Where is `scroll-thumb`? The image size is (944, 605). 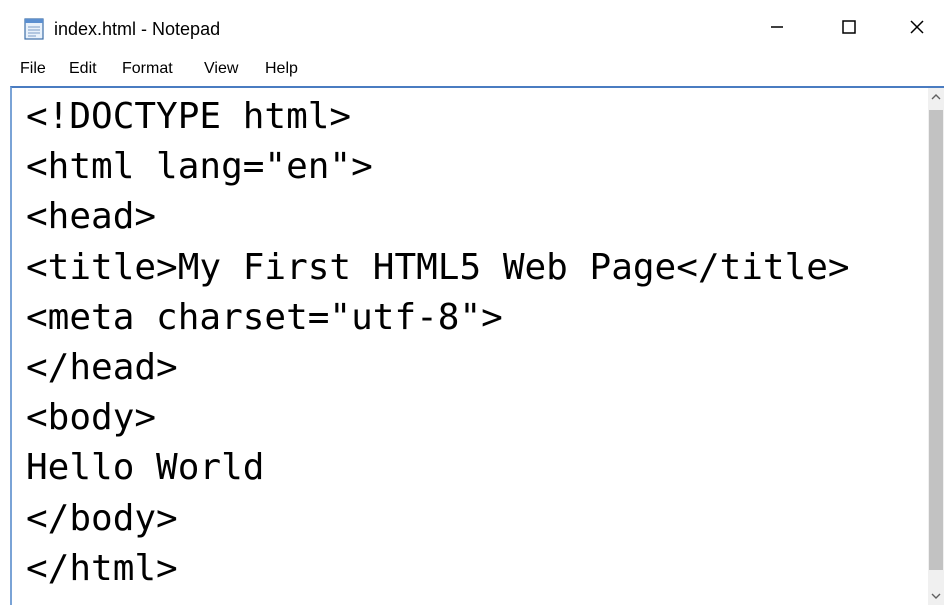
scroll-thumb is located at coordinates (936, 340).